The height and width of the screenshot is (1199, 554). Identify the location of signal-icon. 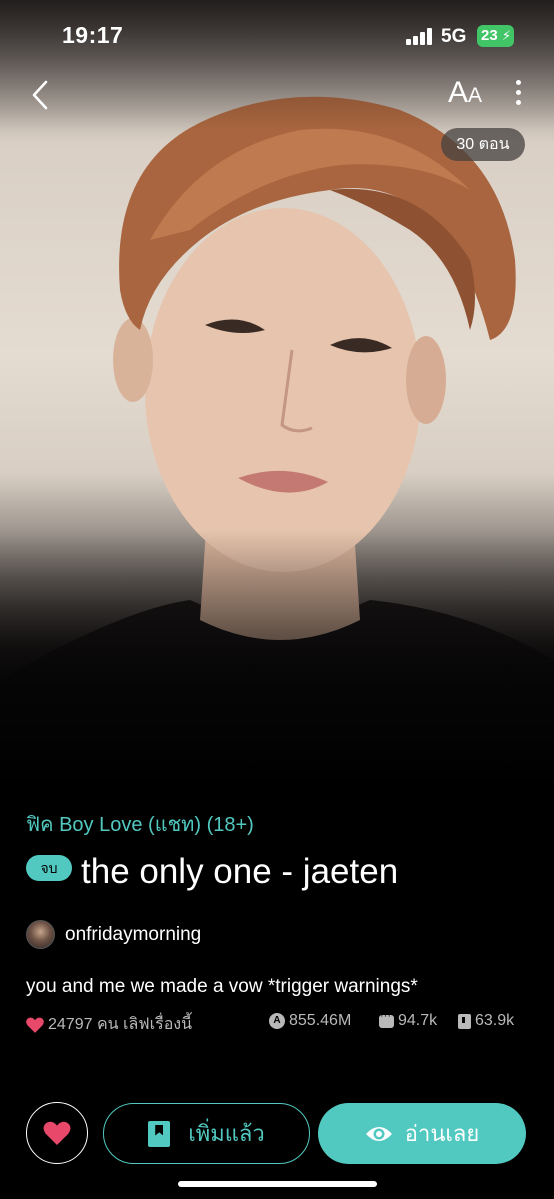
(420, 36).